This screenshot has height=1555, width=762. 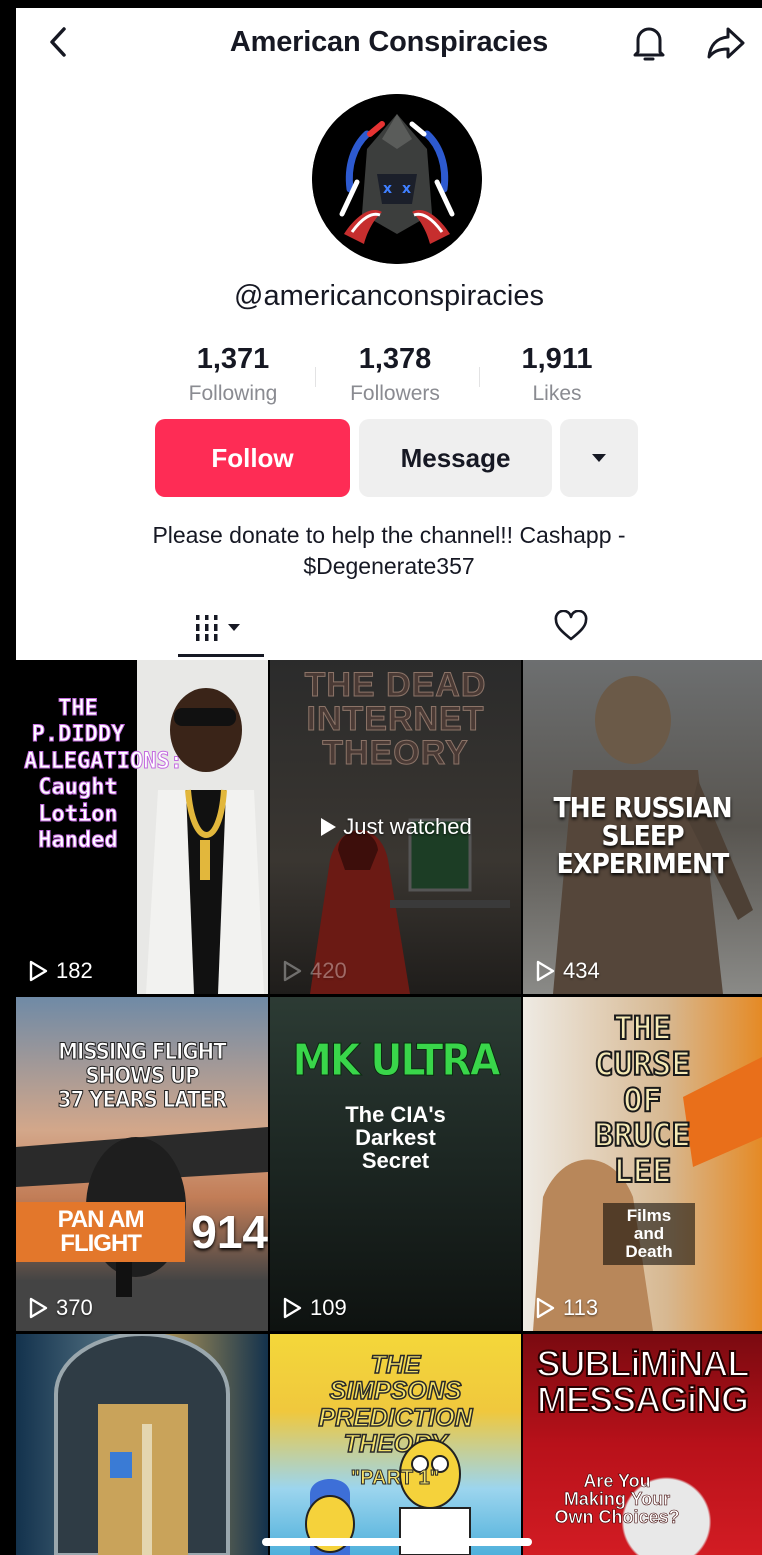 I want to click on video-cover-title: THE RUSSIAN SLEEP EXPERIMENT, so click(x=642, y=835).